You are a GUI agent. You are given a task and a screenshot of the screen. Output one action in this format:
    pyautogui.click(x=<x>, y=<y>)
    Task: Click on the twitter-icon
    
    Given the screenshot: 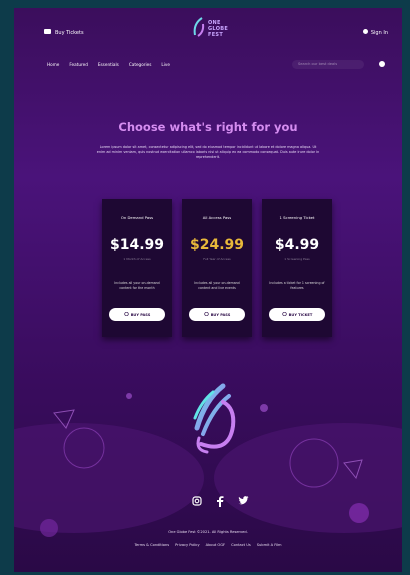 What is the action you would take?
    pyautogui.click(x=243, y=503)
    